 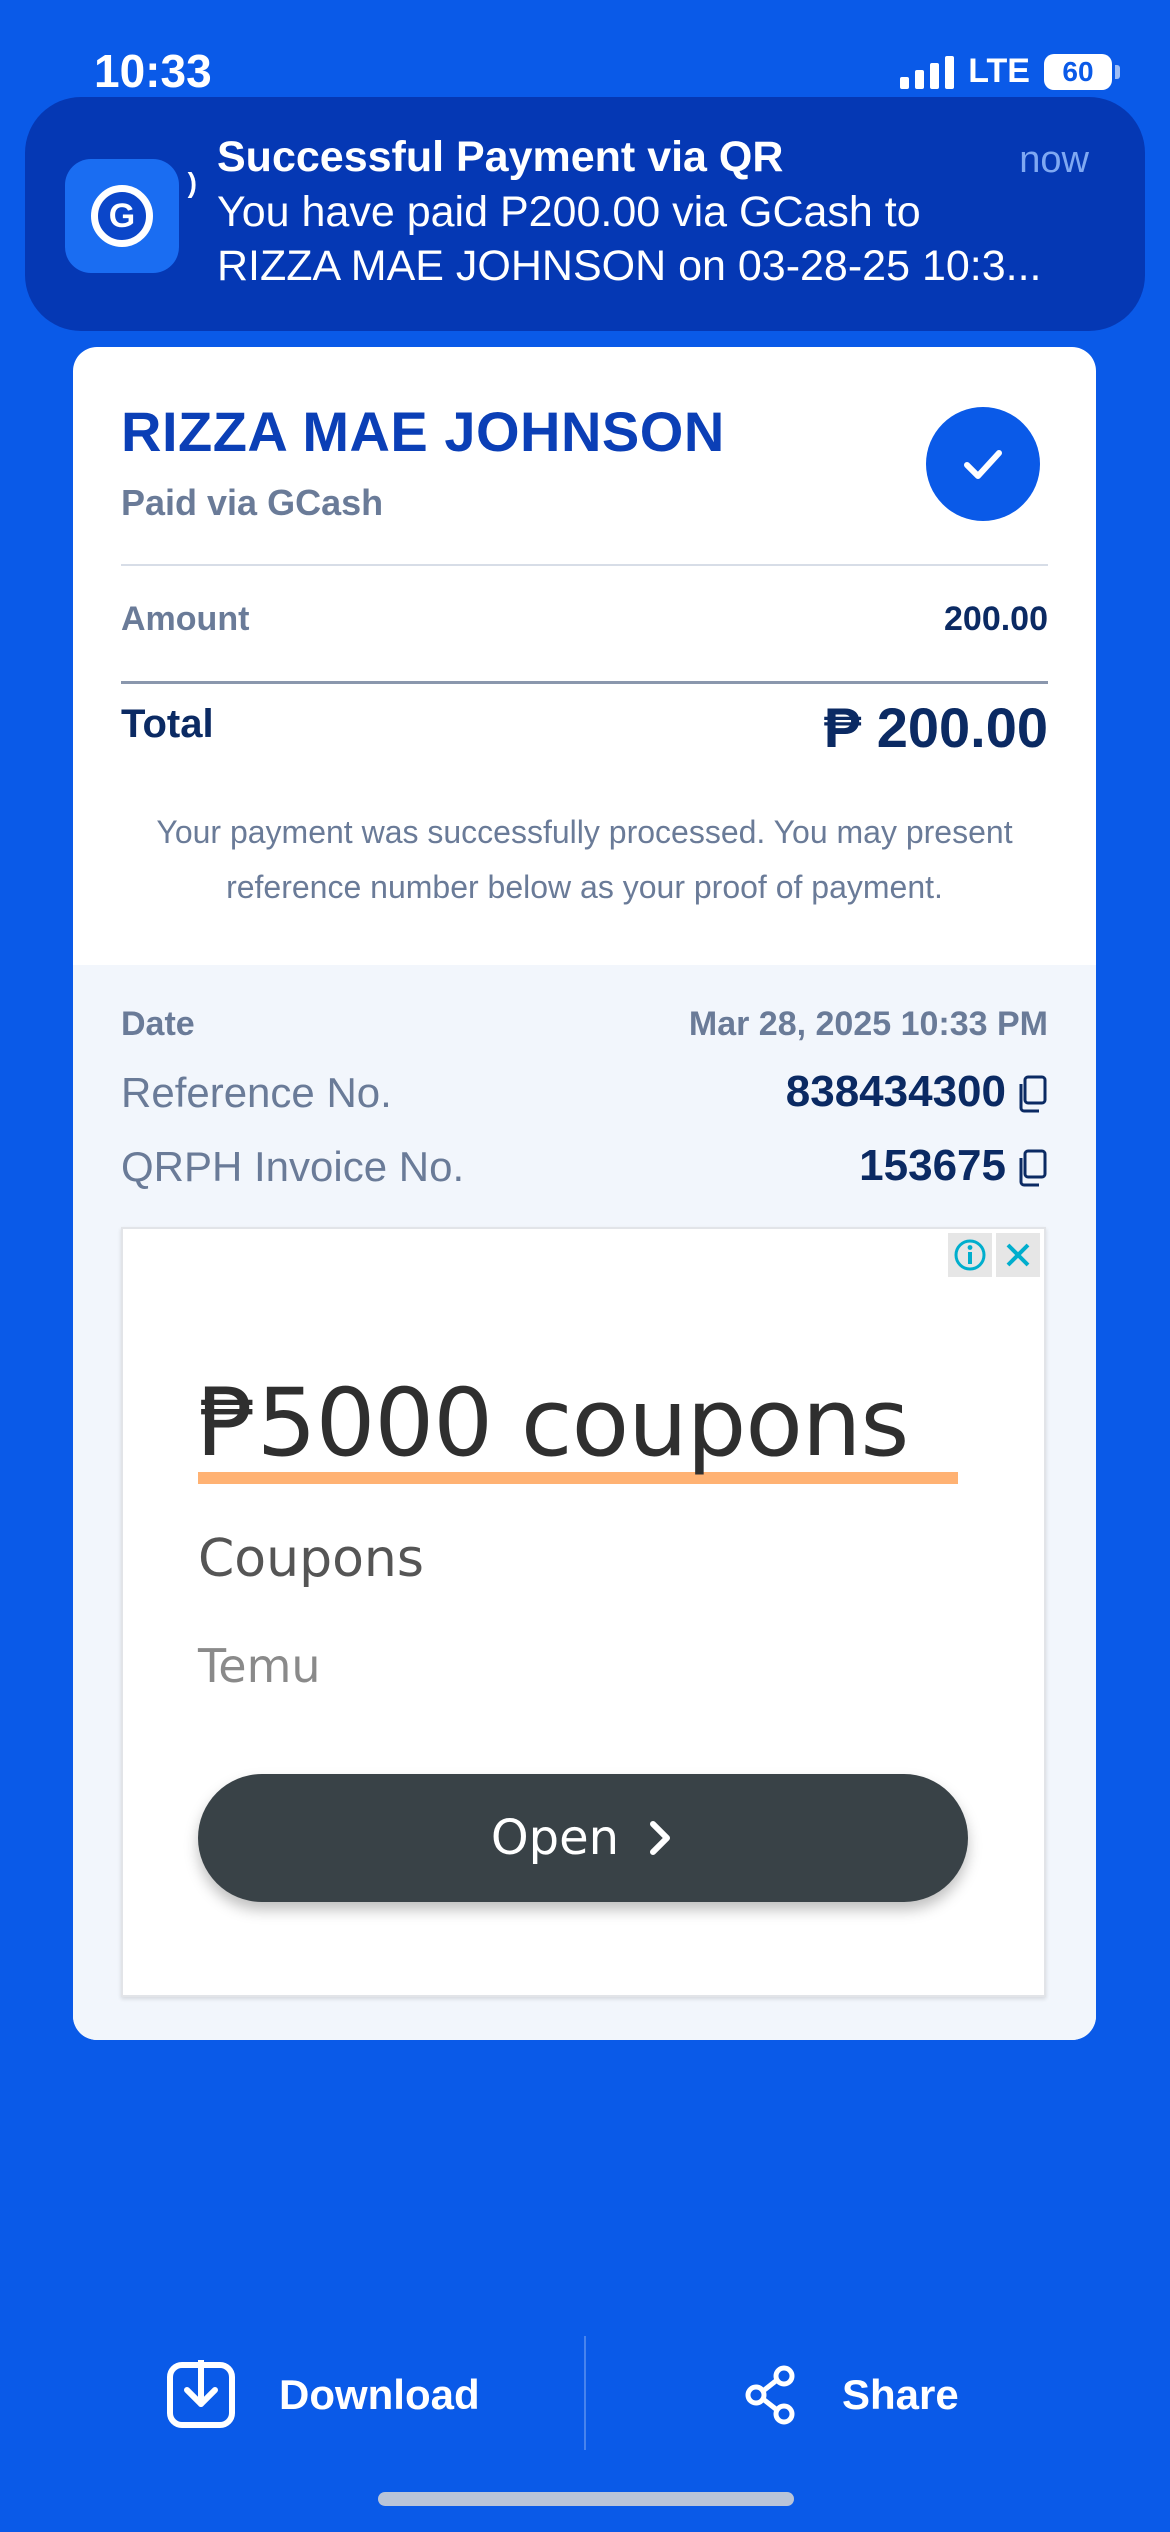 I want to click on battery-level: 60, so click(x=1078, y=71).